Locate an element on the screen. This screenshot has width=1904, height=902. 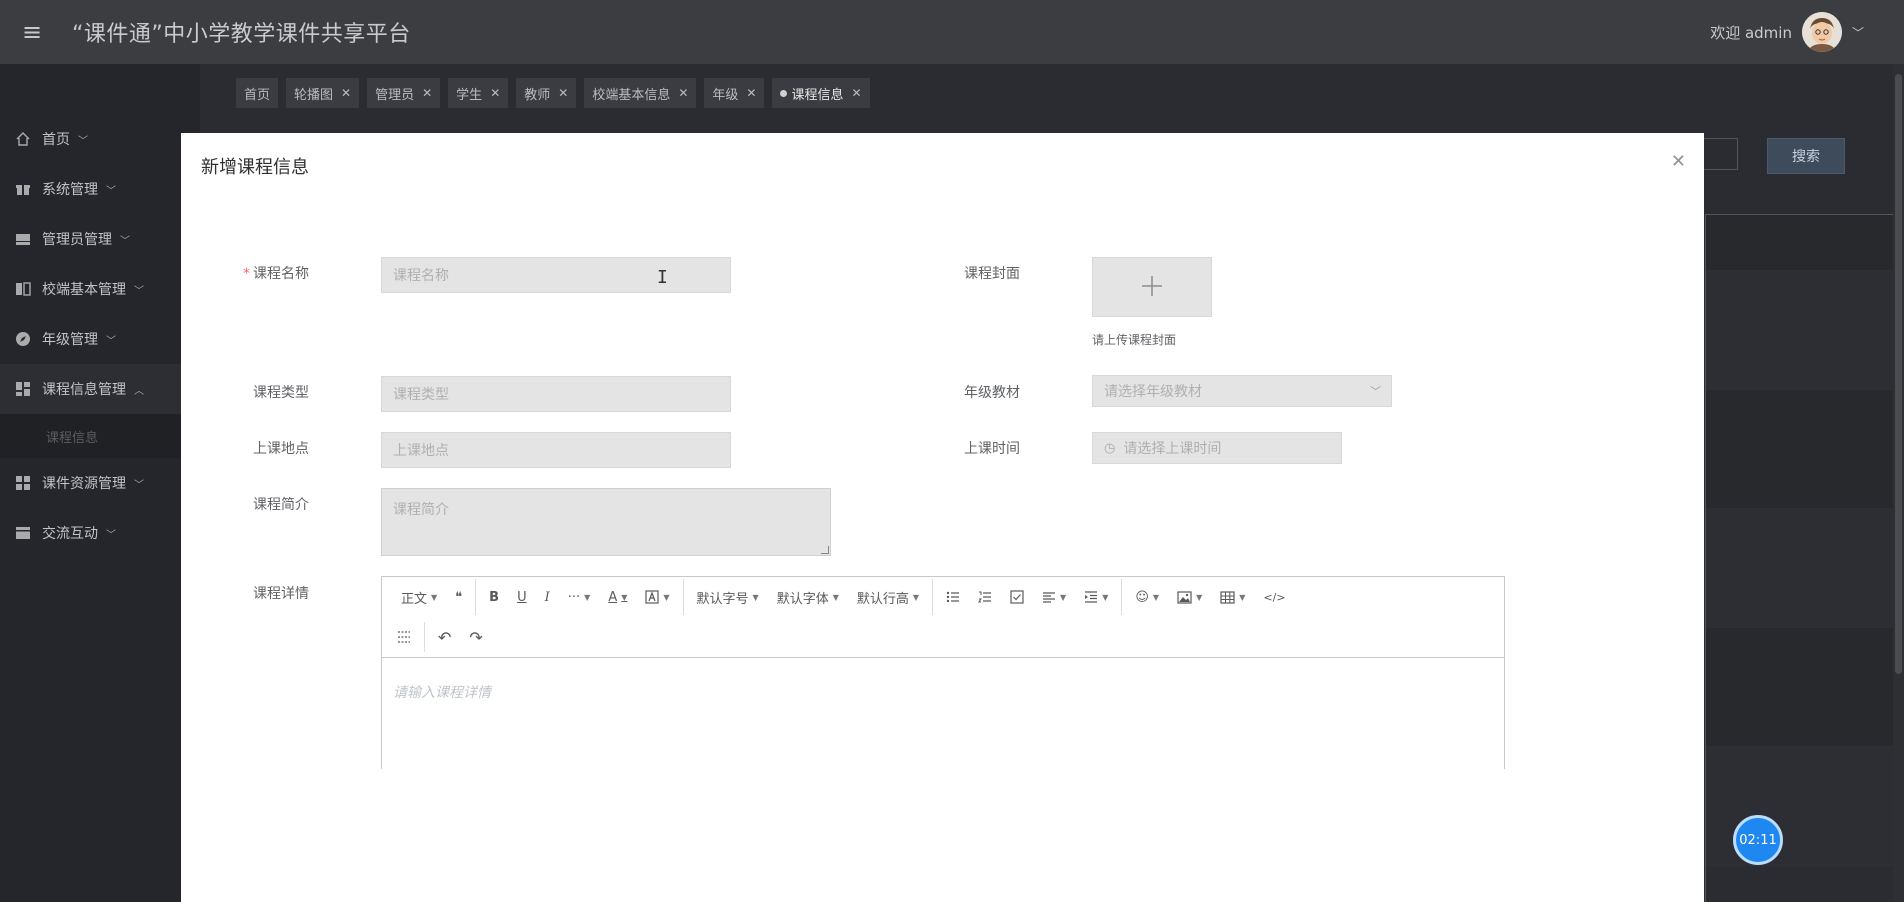
course-type-label: 课程类型 is located at coordinates (281, 393).